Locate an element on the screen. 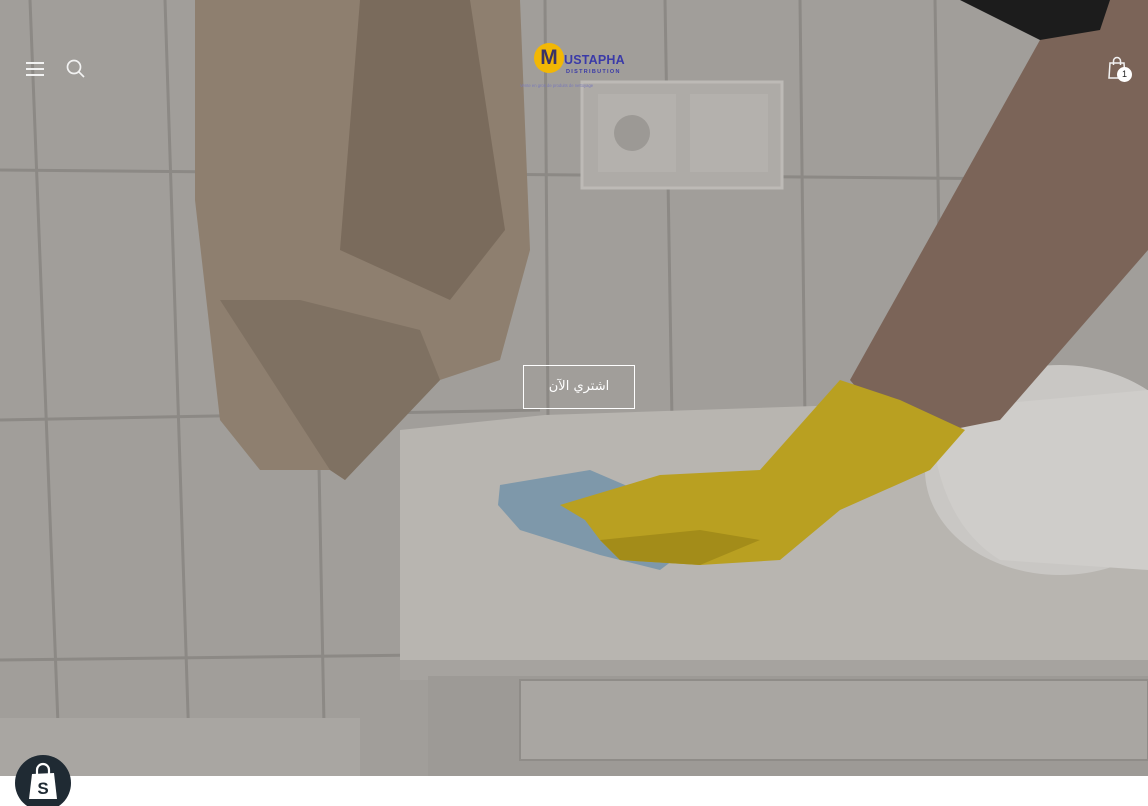 This screenshot has width=1148, height=806. hamburger-menu-icon is located at coordinates (36, 69).